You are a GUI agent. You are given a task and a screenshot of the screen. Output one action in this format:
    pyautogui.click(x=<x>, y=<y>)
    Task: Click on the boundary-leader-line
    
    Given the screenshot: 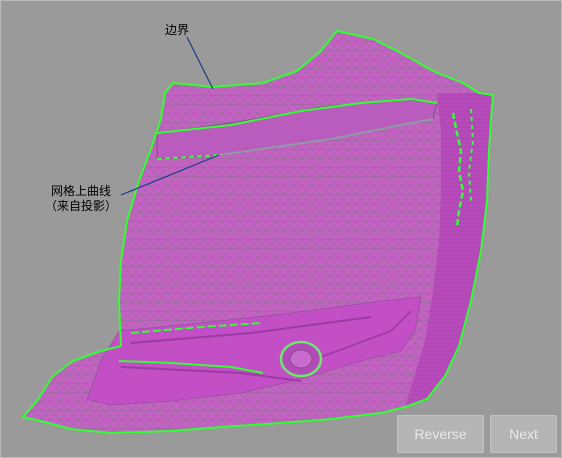 What is the action you would take?
    pyautogui.click(x=200, y=63)
    